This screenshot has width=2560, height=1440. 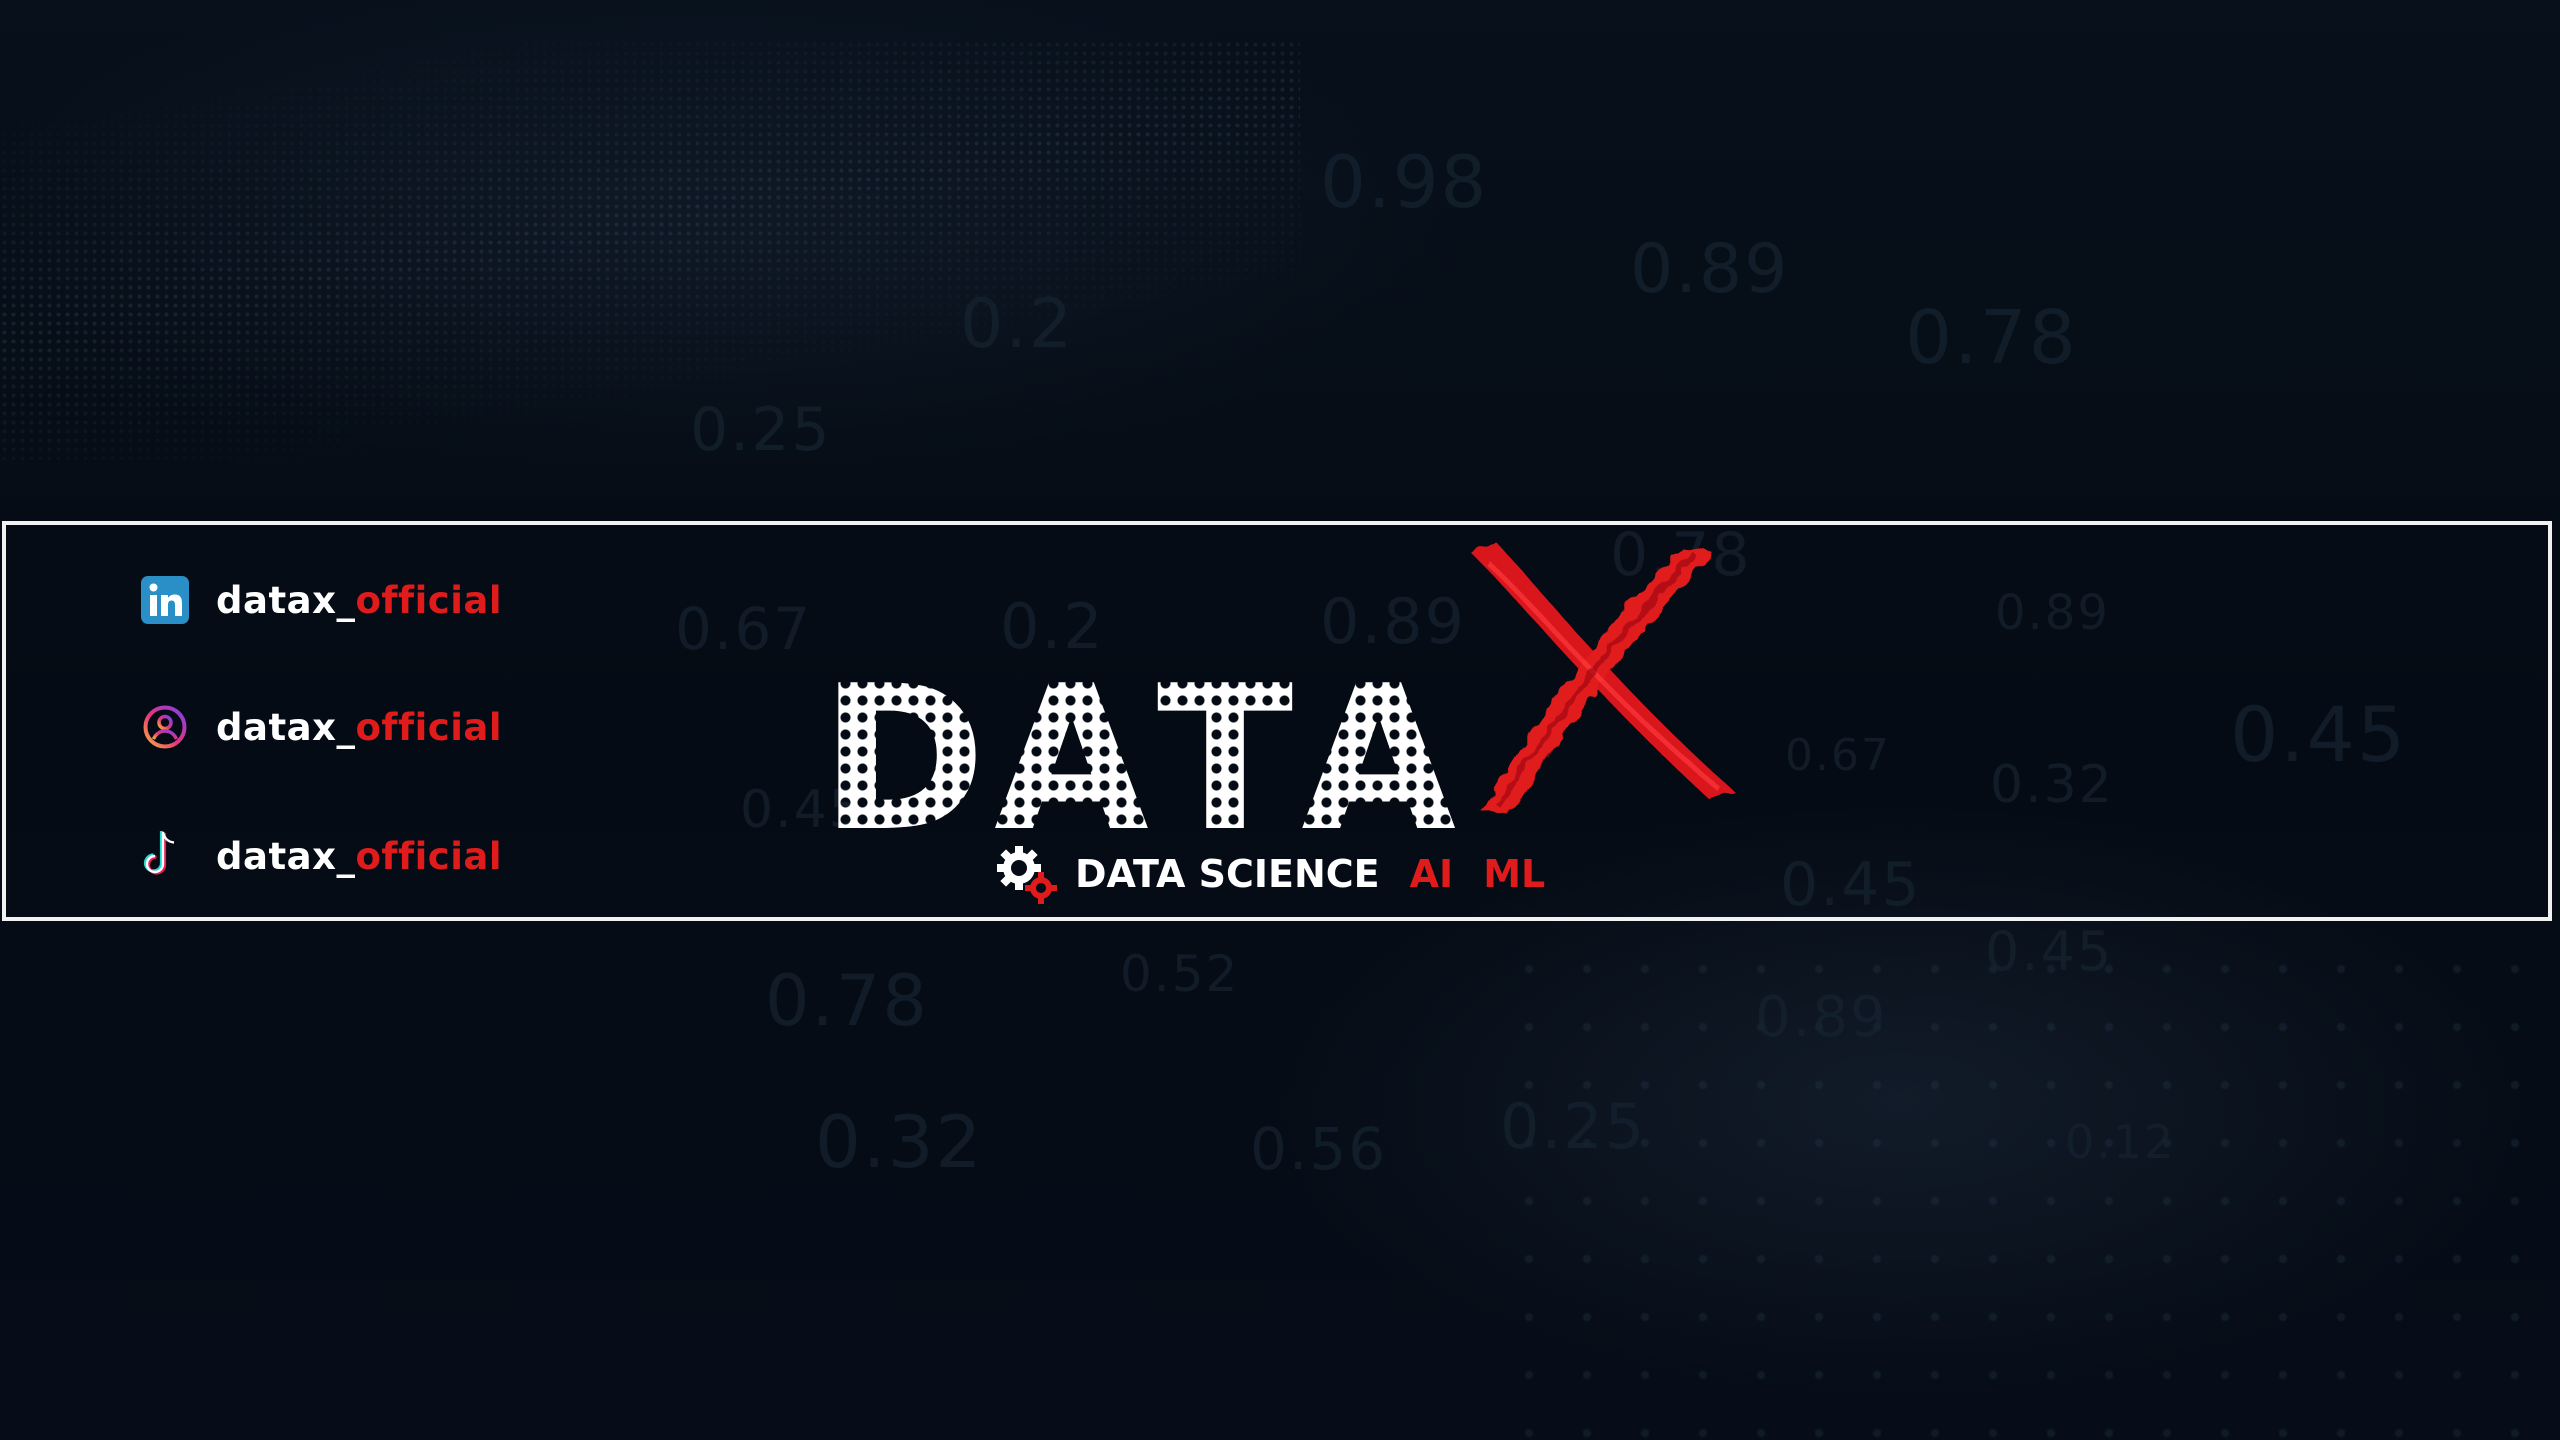 What do you see at coordinates (359, 856) in the screenshot?
I see `tiktok-handle: datax_official` at bounding box center [359, 856].